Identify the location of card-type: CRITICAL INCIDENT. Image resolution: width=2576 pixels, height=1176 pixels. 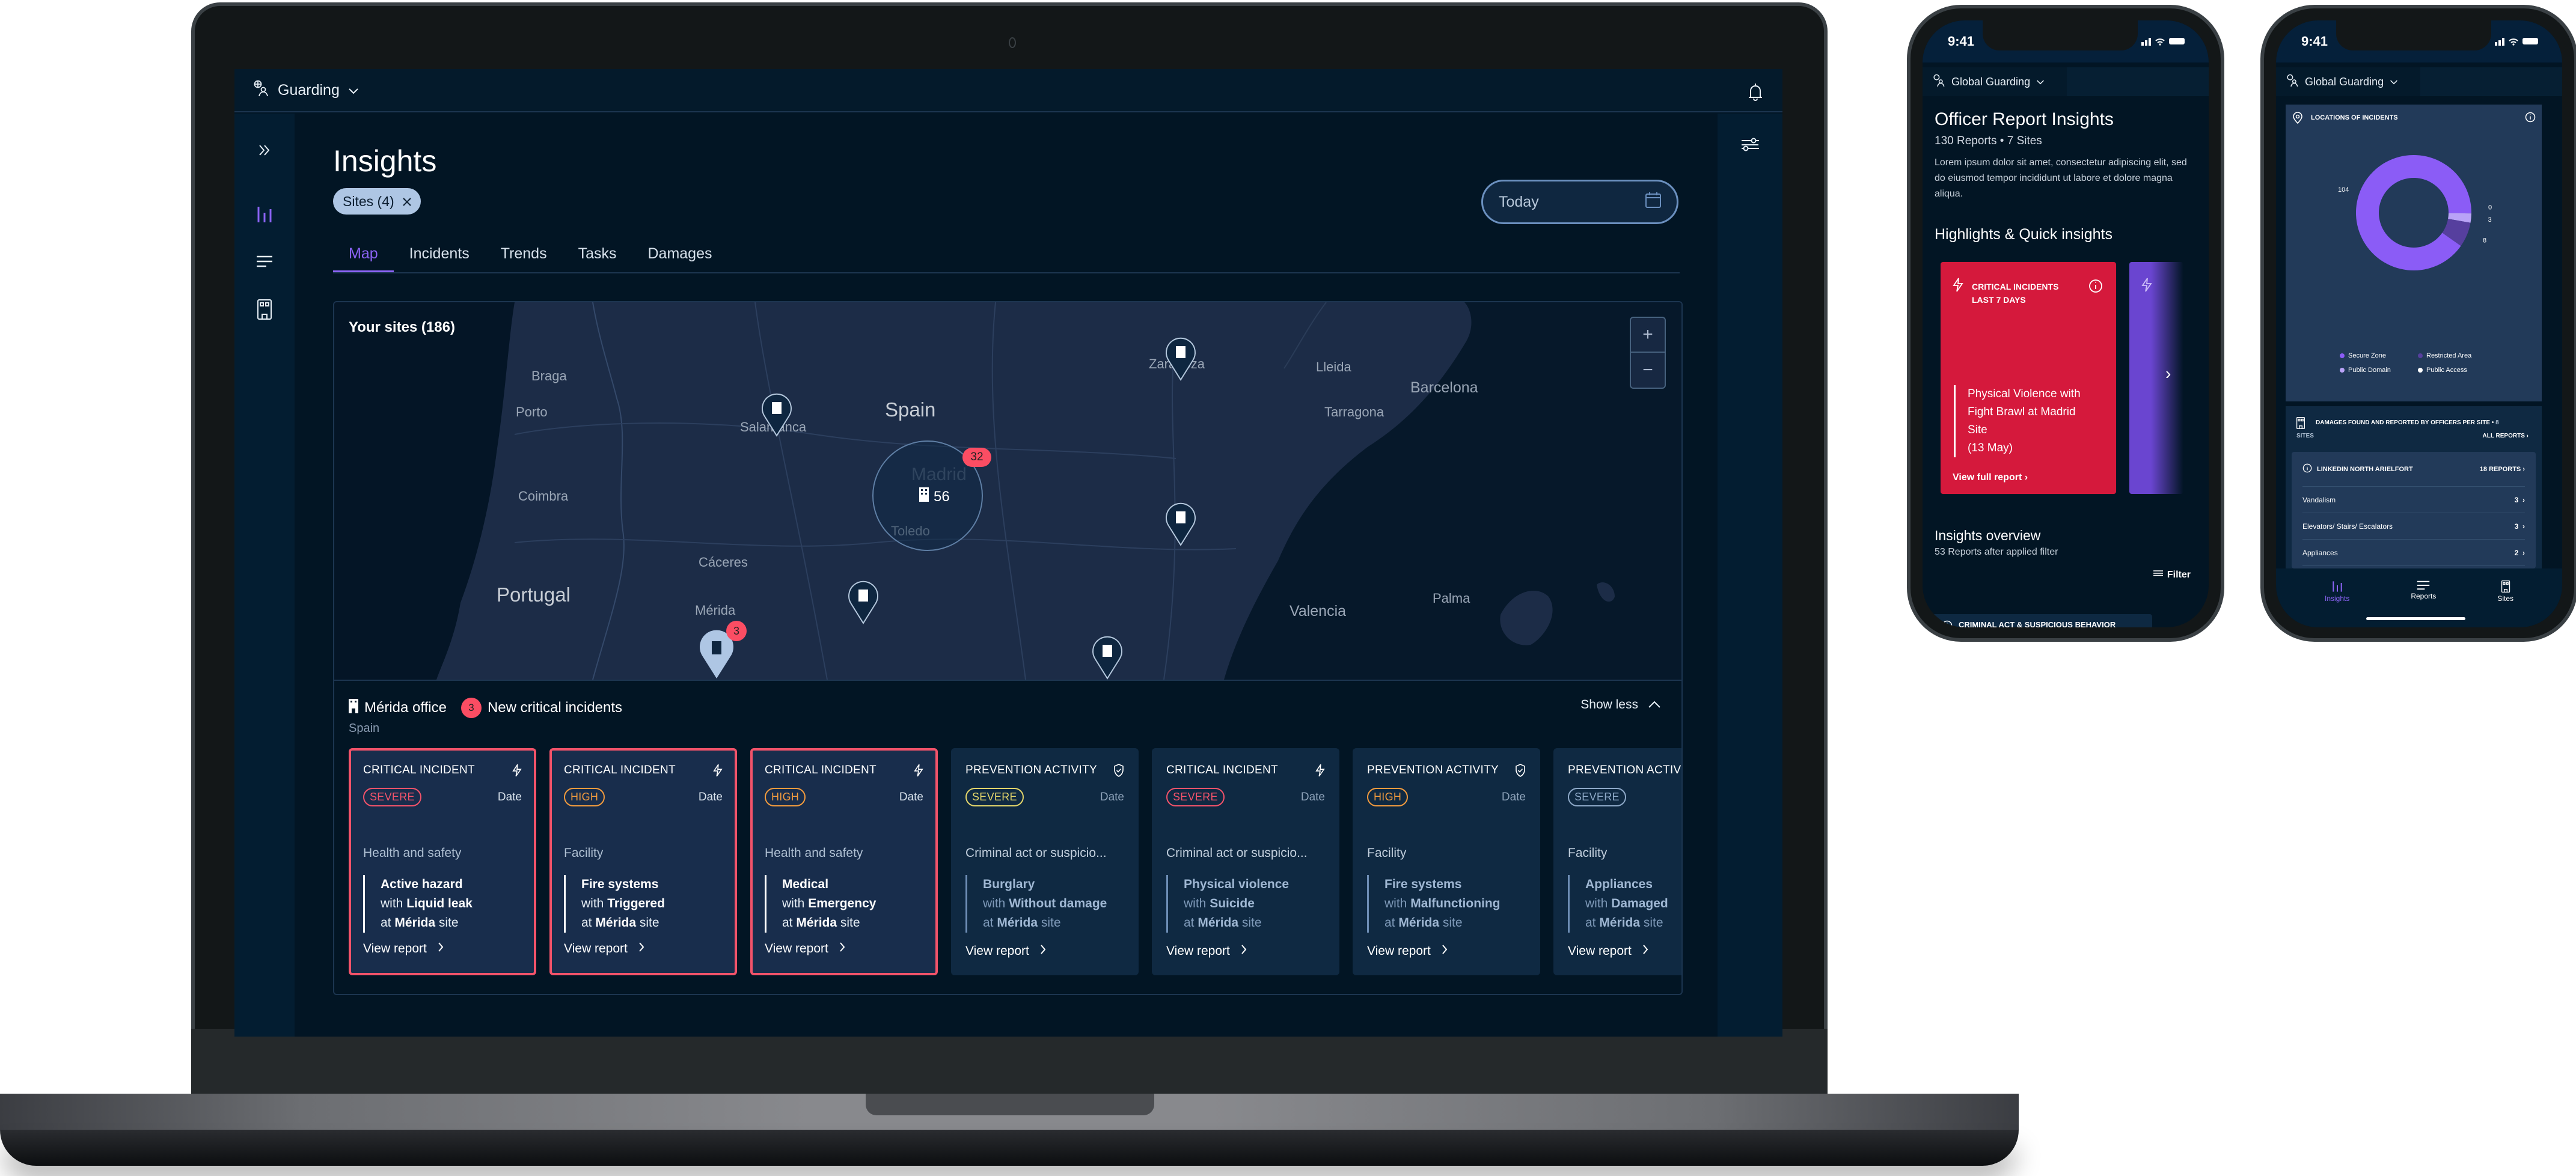
(821, 770).